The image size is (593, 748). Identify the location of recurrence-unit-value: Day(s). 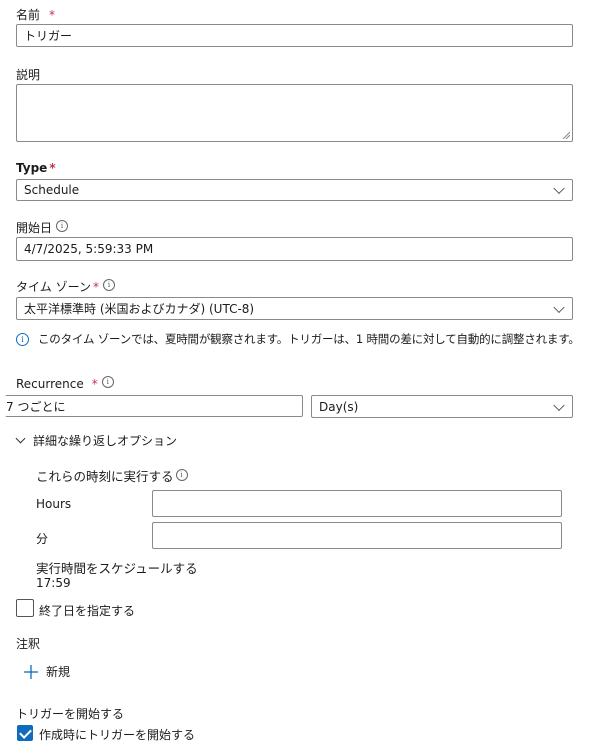
(339, 406).